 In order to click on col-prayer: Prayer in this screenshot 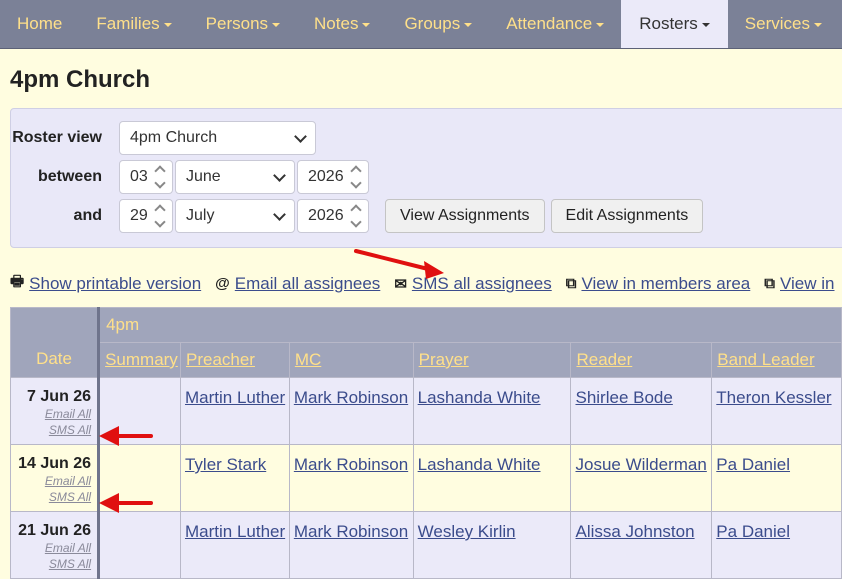, I will do `click(492, 360)`.